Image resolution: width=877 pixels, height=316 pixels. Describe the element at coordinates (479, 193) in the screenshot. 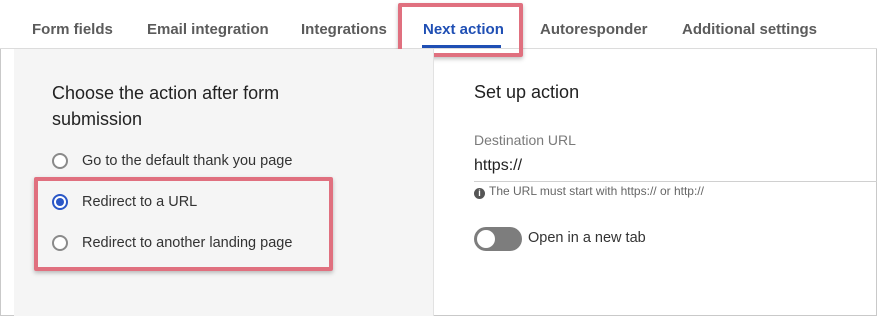

I see `info-icon: i` at that location.